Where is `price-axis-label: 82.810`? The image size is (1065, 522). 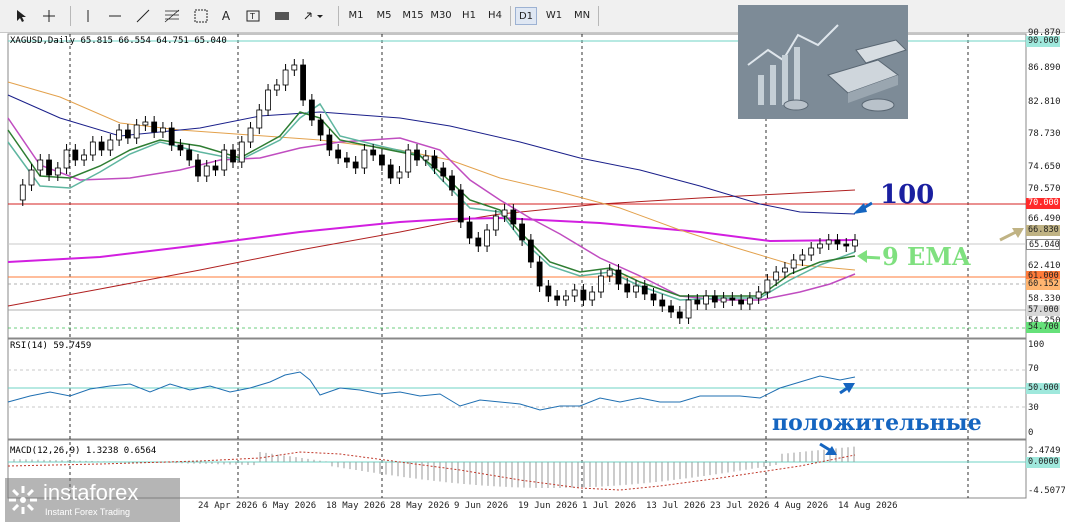 price-axis-label: 82.810 is located at coordinates (1044, 102).